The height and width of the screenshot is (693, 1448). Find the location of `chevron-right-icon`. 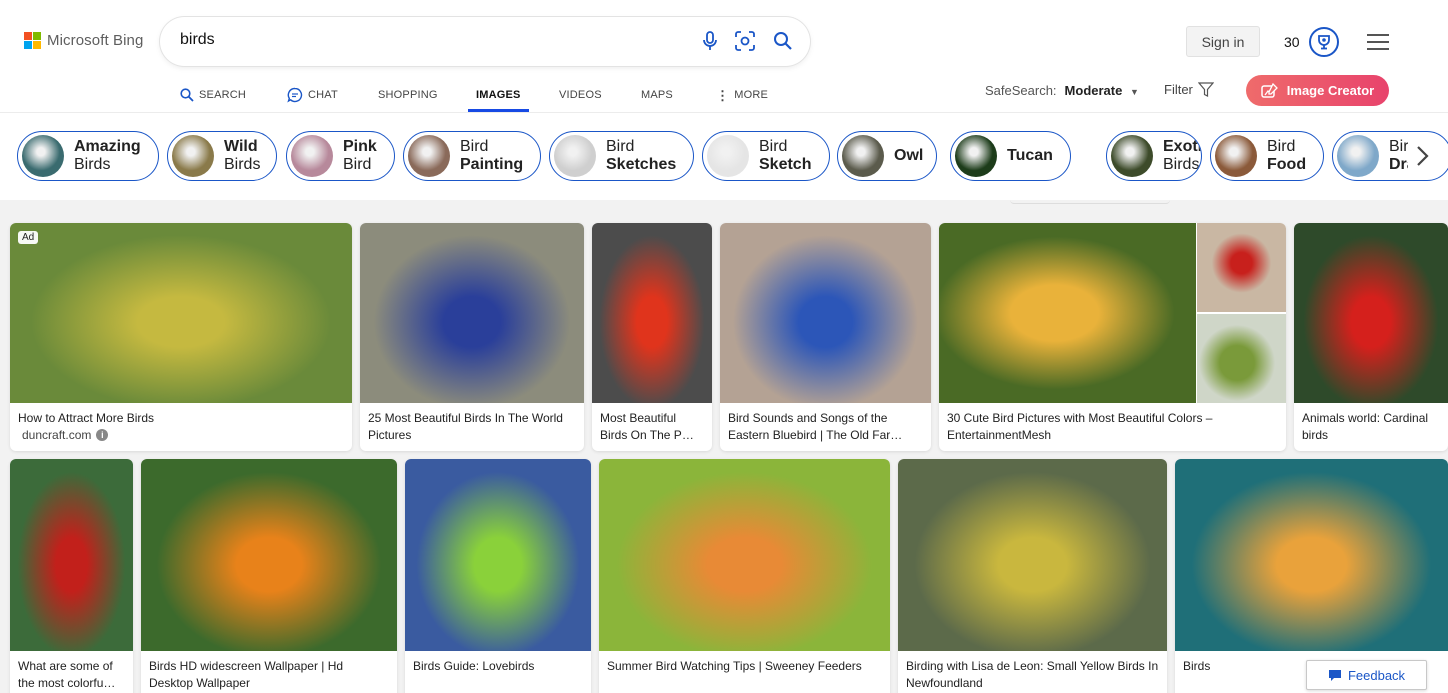

chevron-right-icon is located at coordinates (1423, 156).